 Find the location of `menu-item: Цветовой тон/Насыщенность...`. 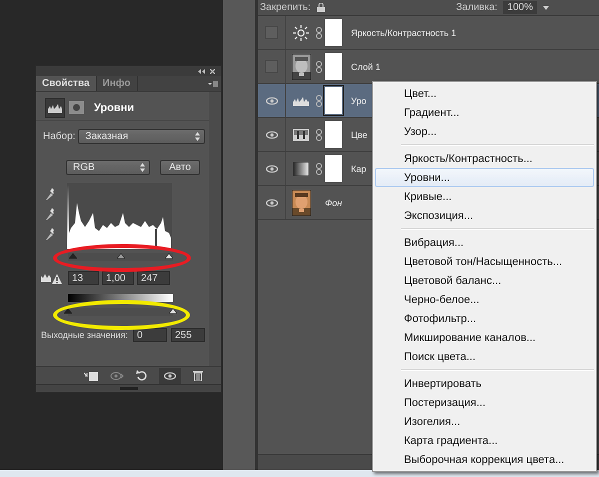

menu-item: Цветовой тон/Насыщенность... is located at coordinates (484, 261).